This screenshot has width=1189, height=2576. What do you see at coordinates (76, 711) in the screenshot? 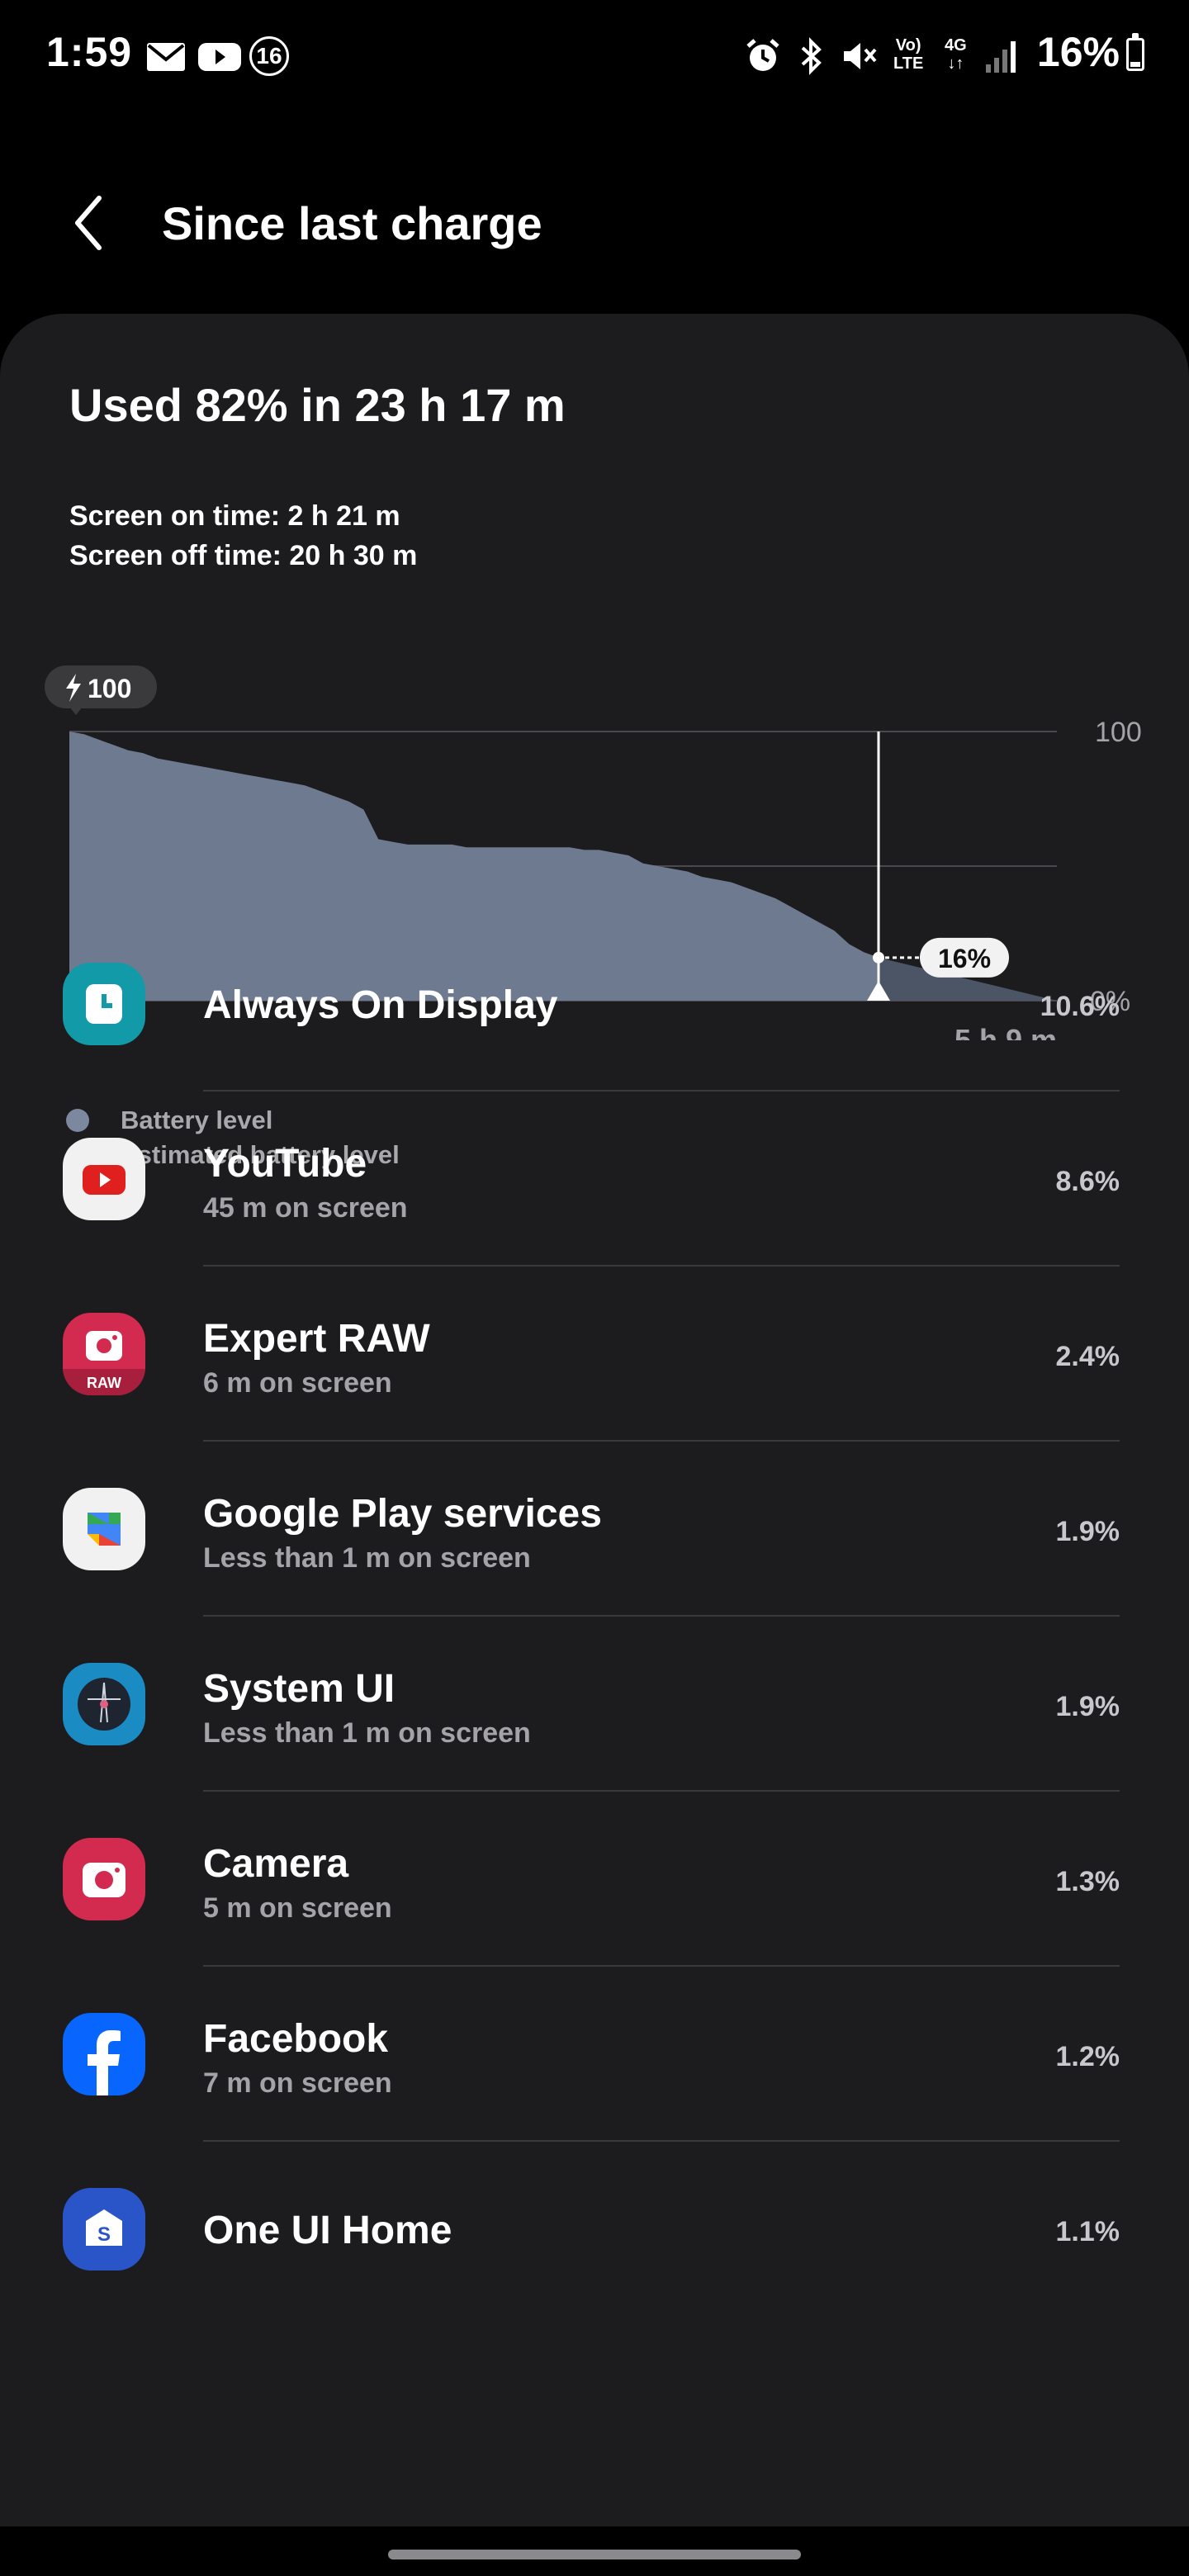
I see `start-level-pointer` at bounding box center [76, 711].